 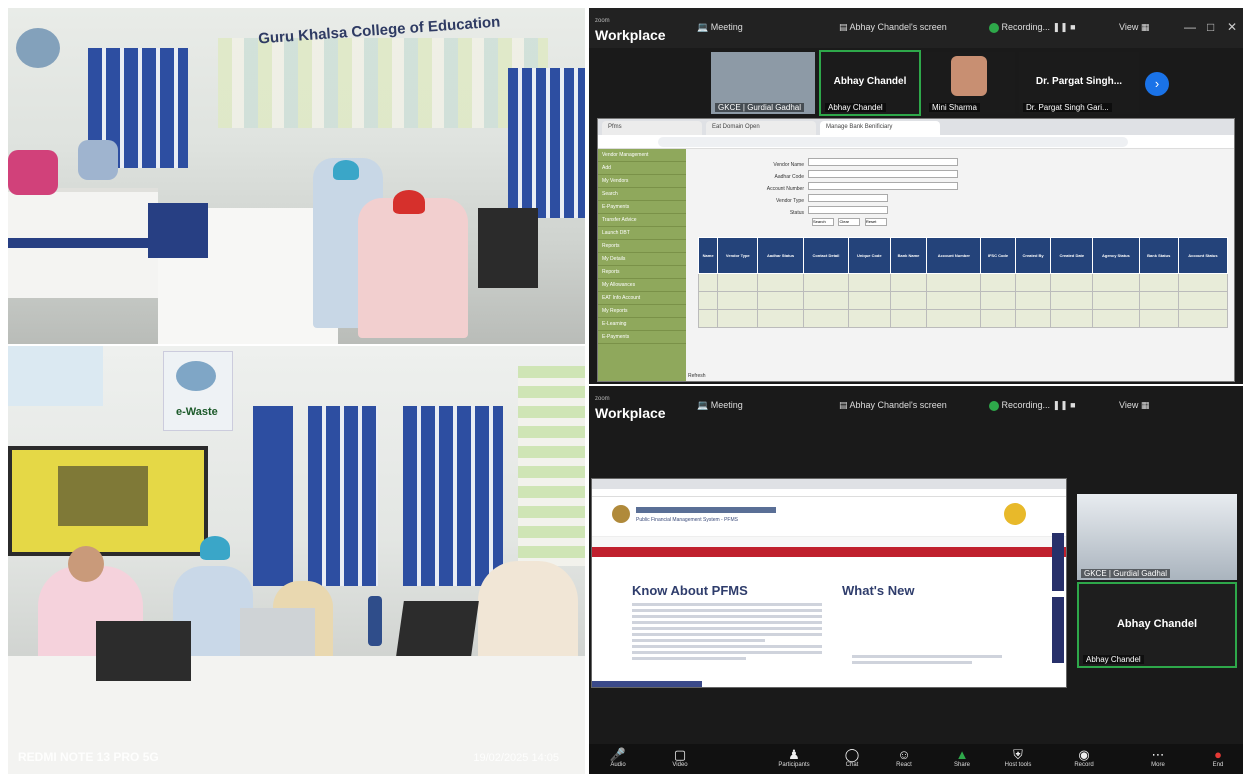 What do you see at coordinates (642, 220) in the screenshot?
I see `sidebar-item: Transfer Advice` at bounding box center [642, 220].